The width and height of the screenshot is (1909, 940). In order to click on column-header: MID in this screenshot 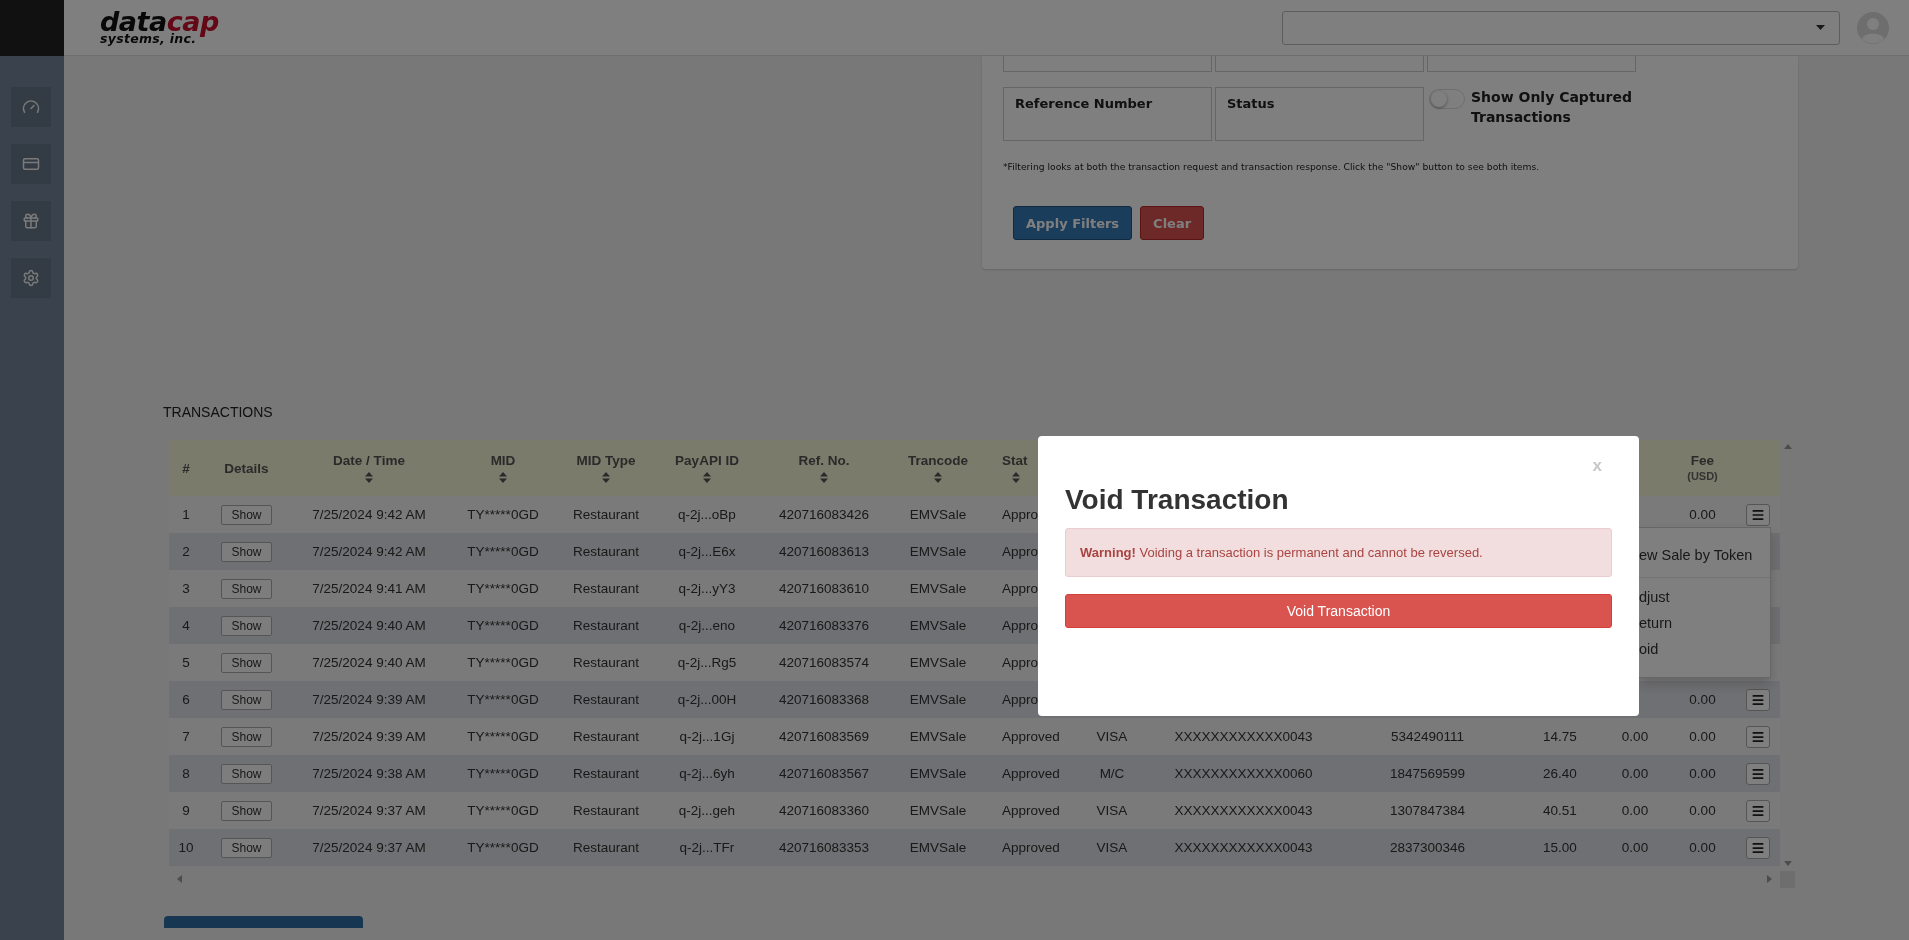, I will do `click(503, 460)`.